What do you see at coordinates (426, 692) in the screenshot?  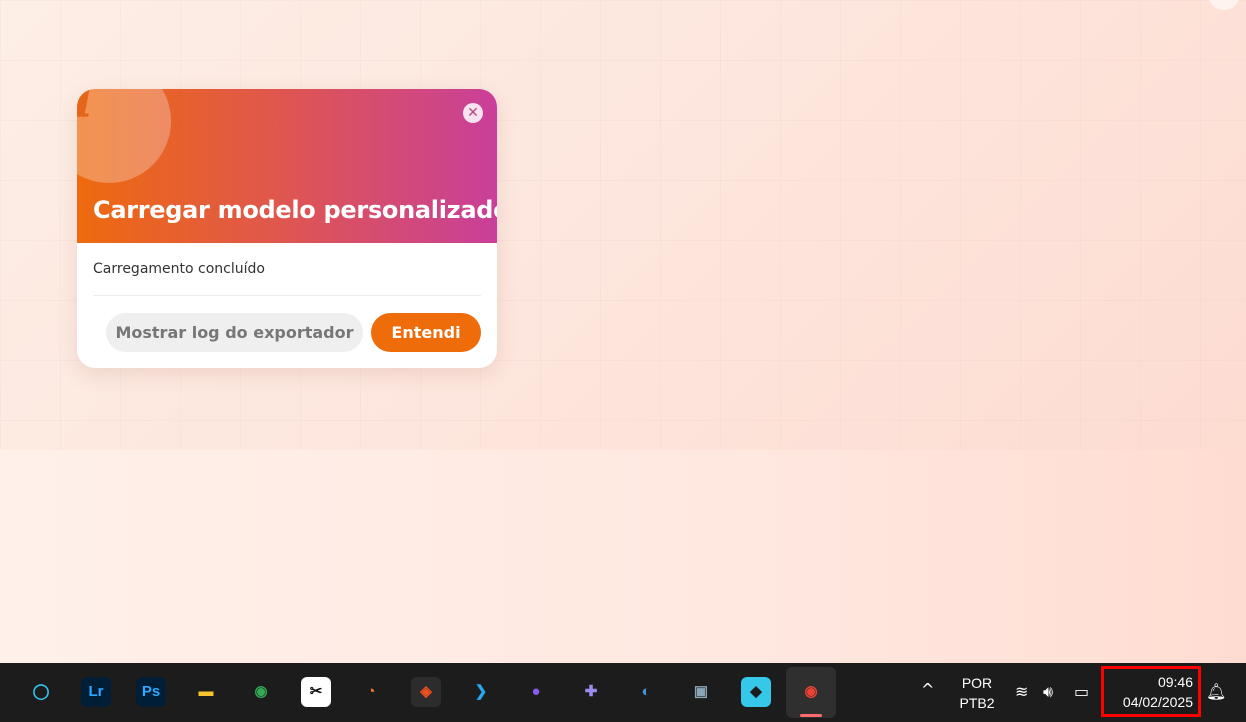 I see `figma-icon: ◈` at bounding box center [426, 692].